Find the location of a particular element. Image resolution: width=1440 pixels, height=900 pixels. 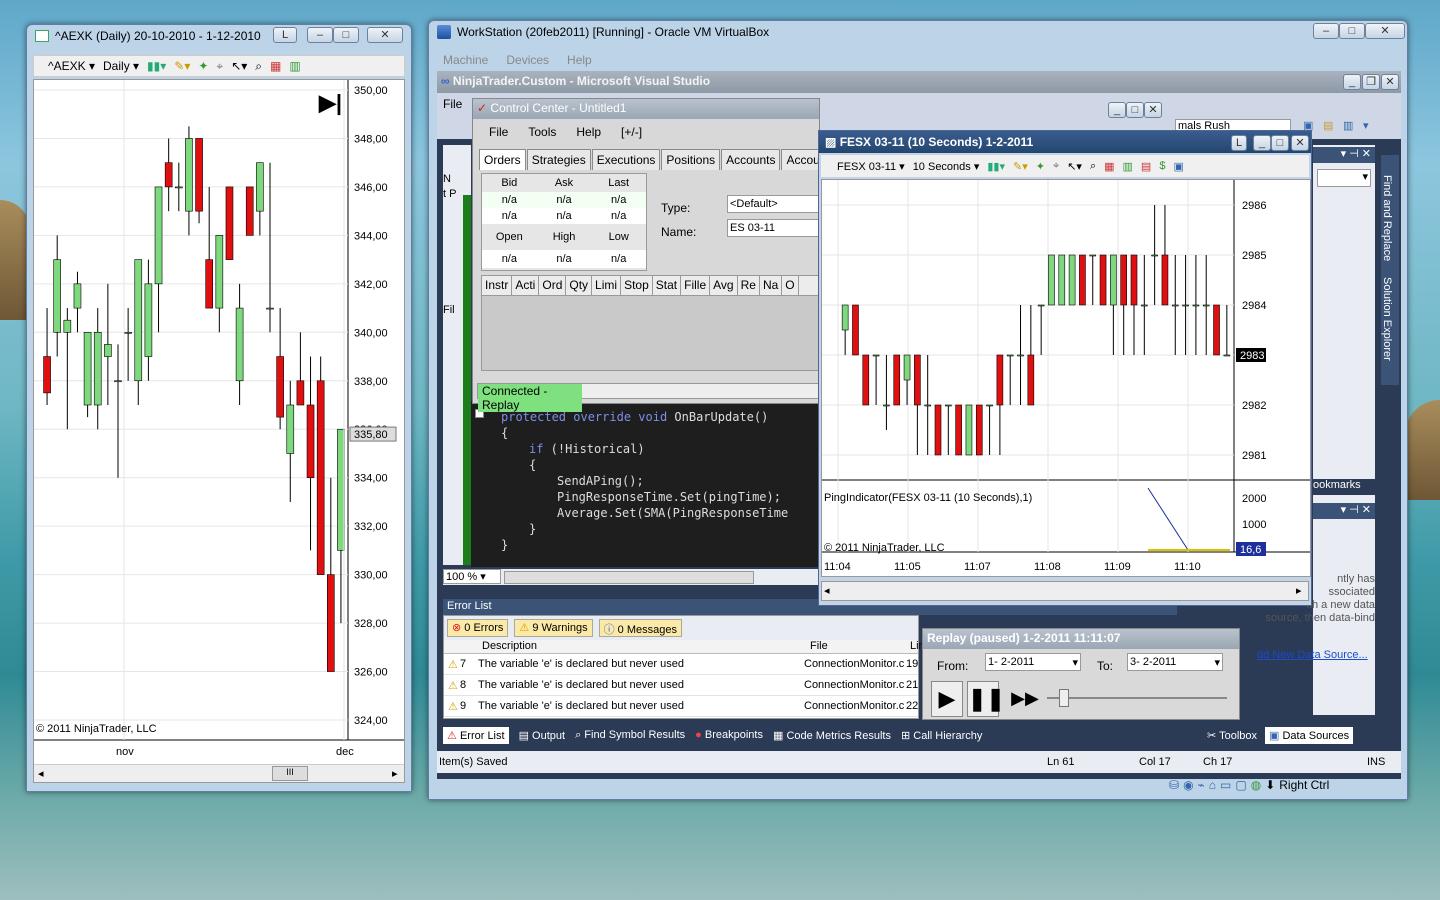

left-chart-close-button: ✕ is located at coordinates (385, 35).